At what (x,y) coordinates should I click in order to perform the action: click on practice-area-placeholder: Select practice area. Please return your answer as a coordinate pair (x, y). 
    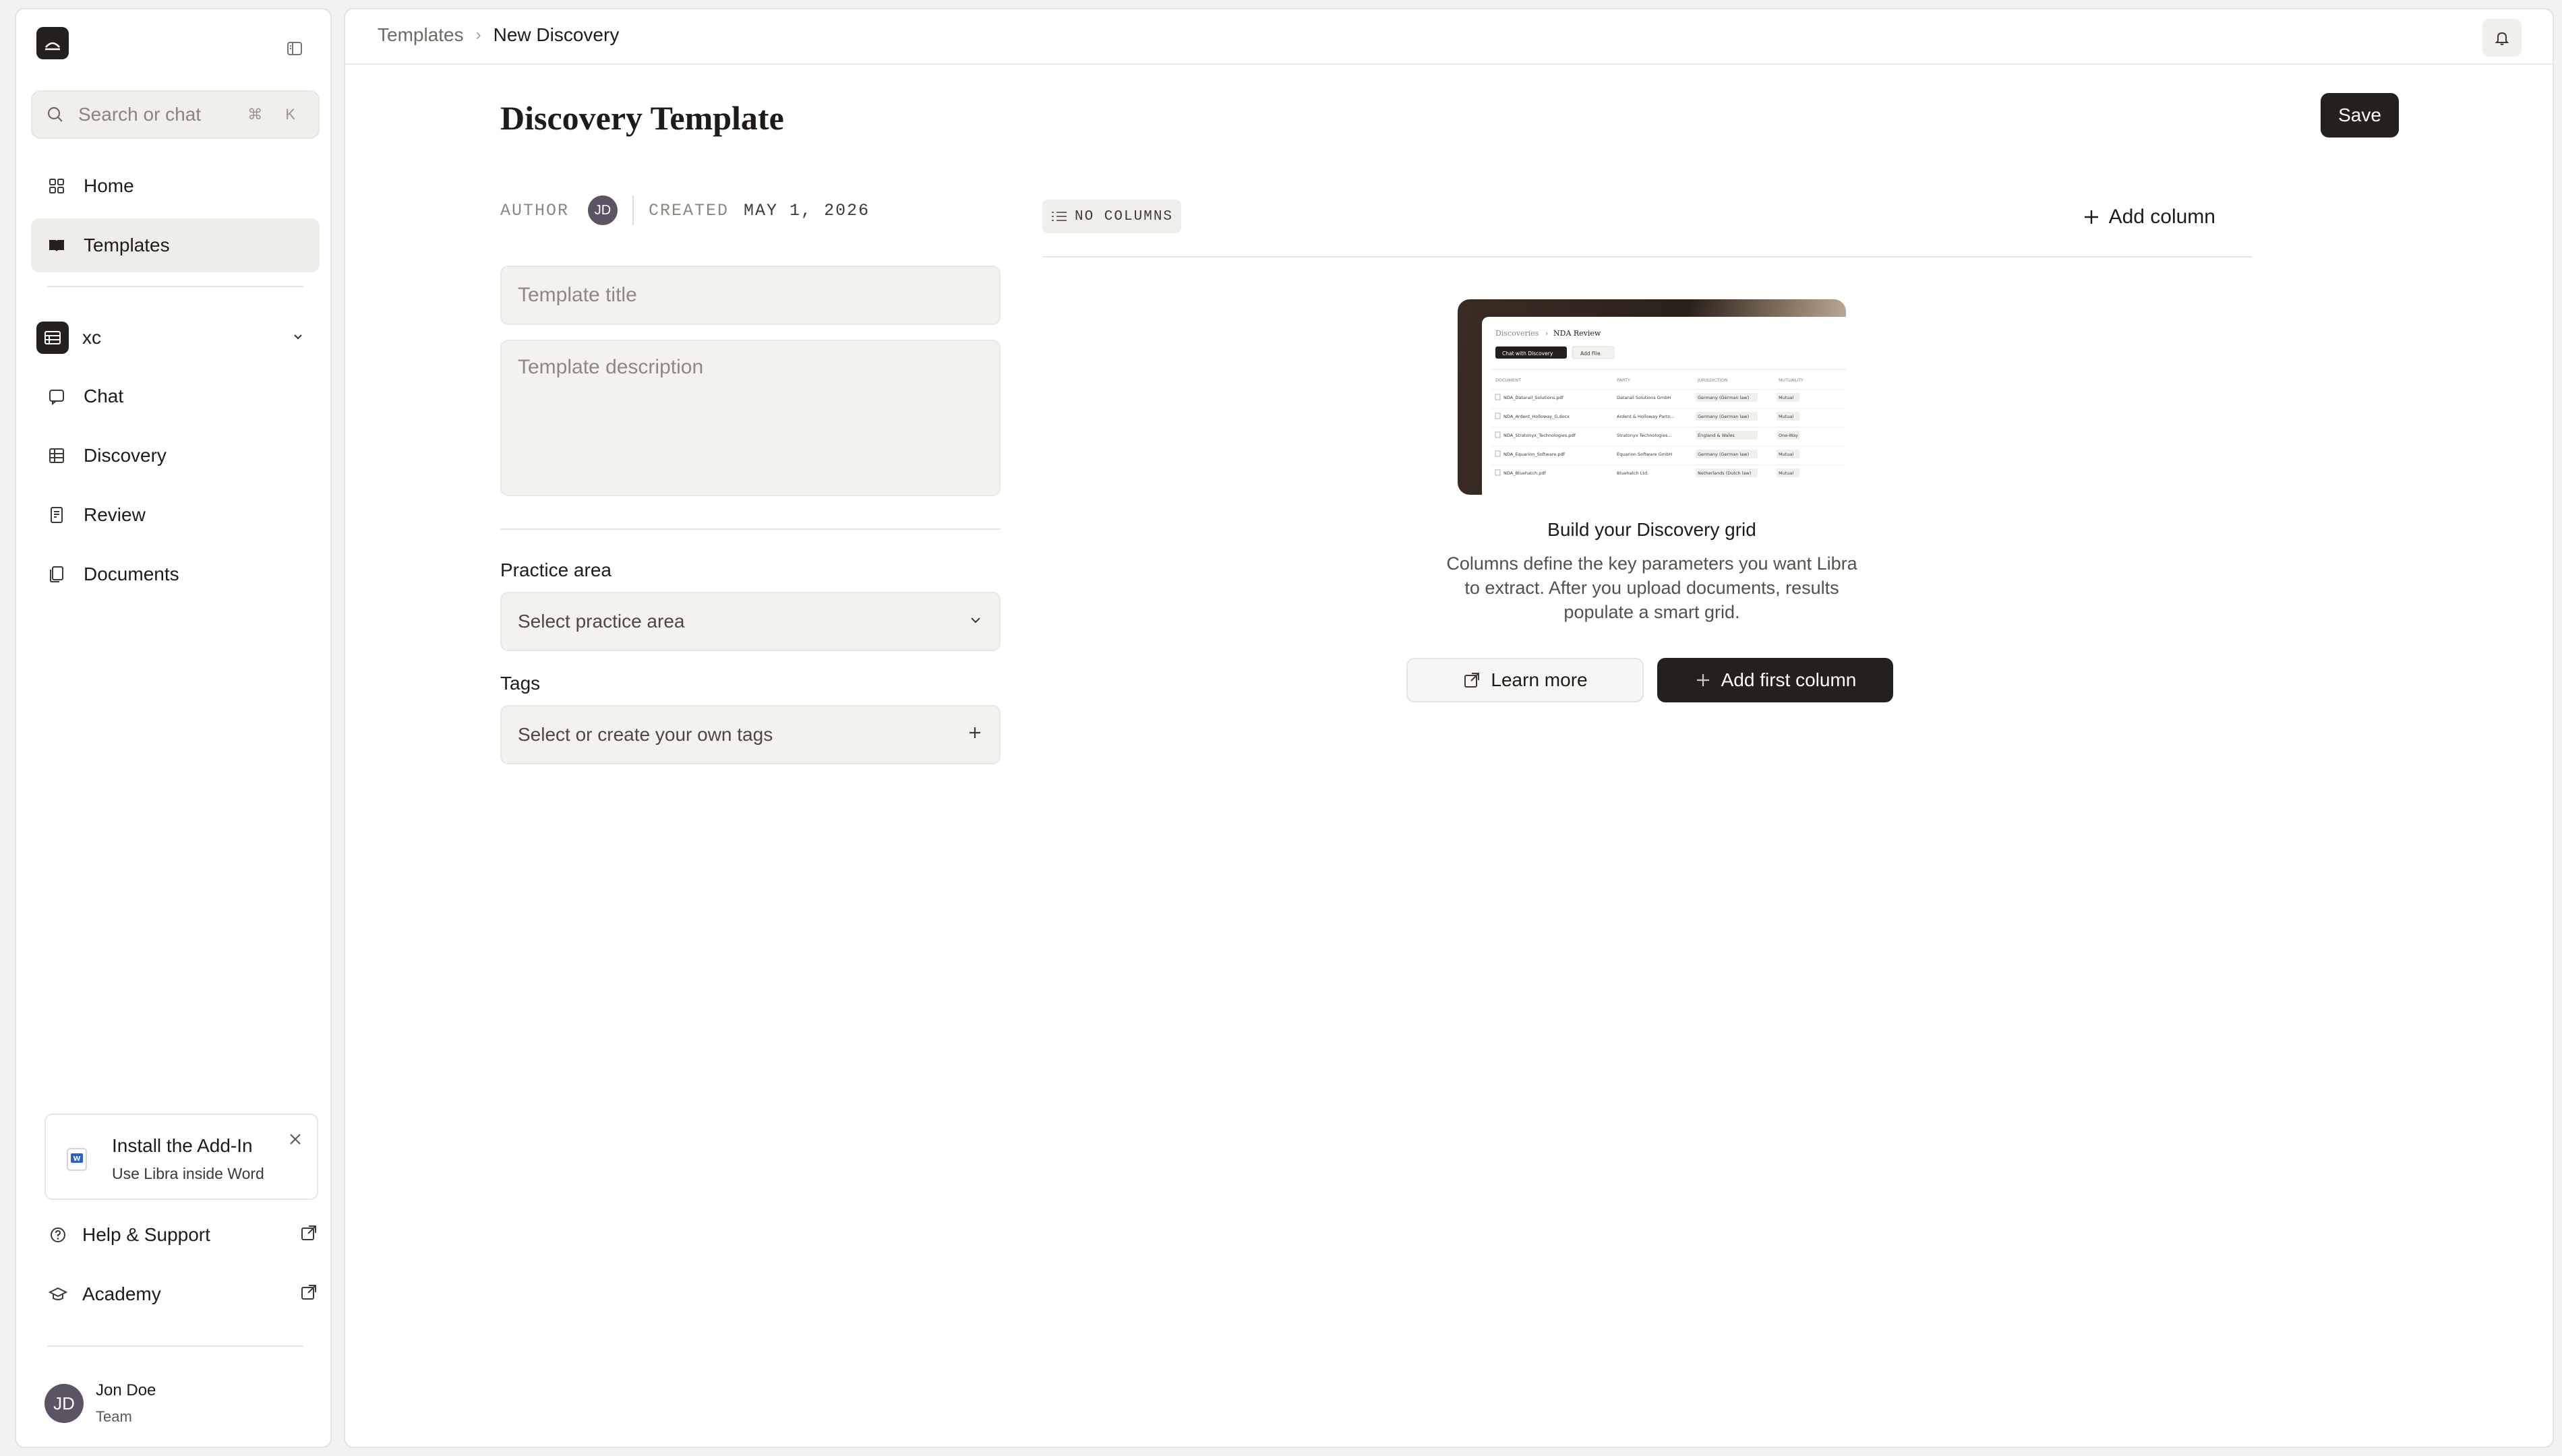
    Looking at the image, I should click on (601, 621).